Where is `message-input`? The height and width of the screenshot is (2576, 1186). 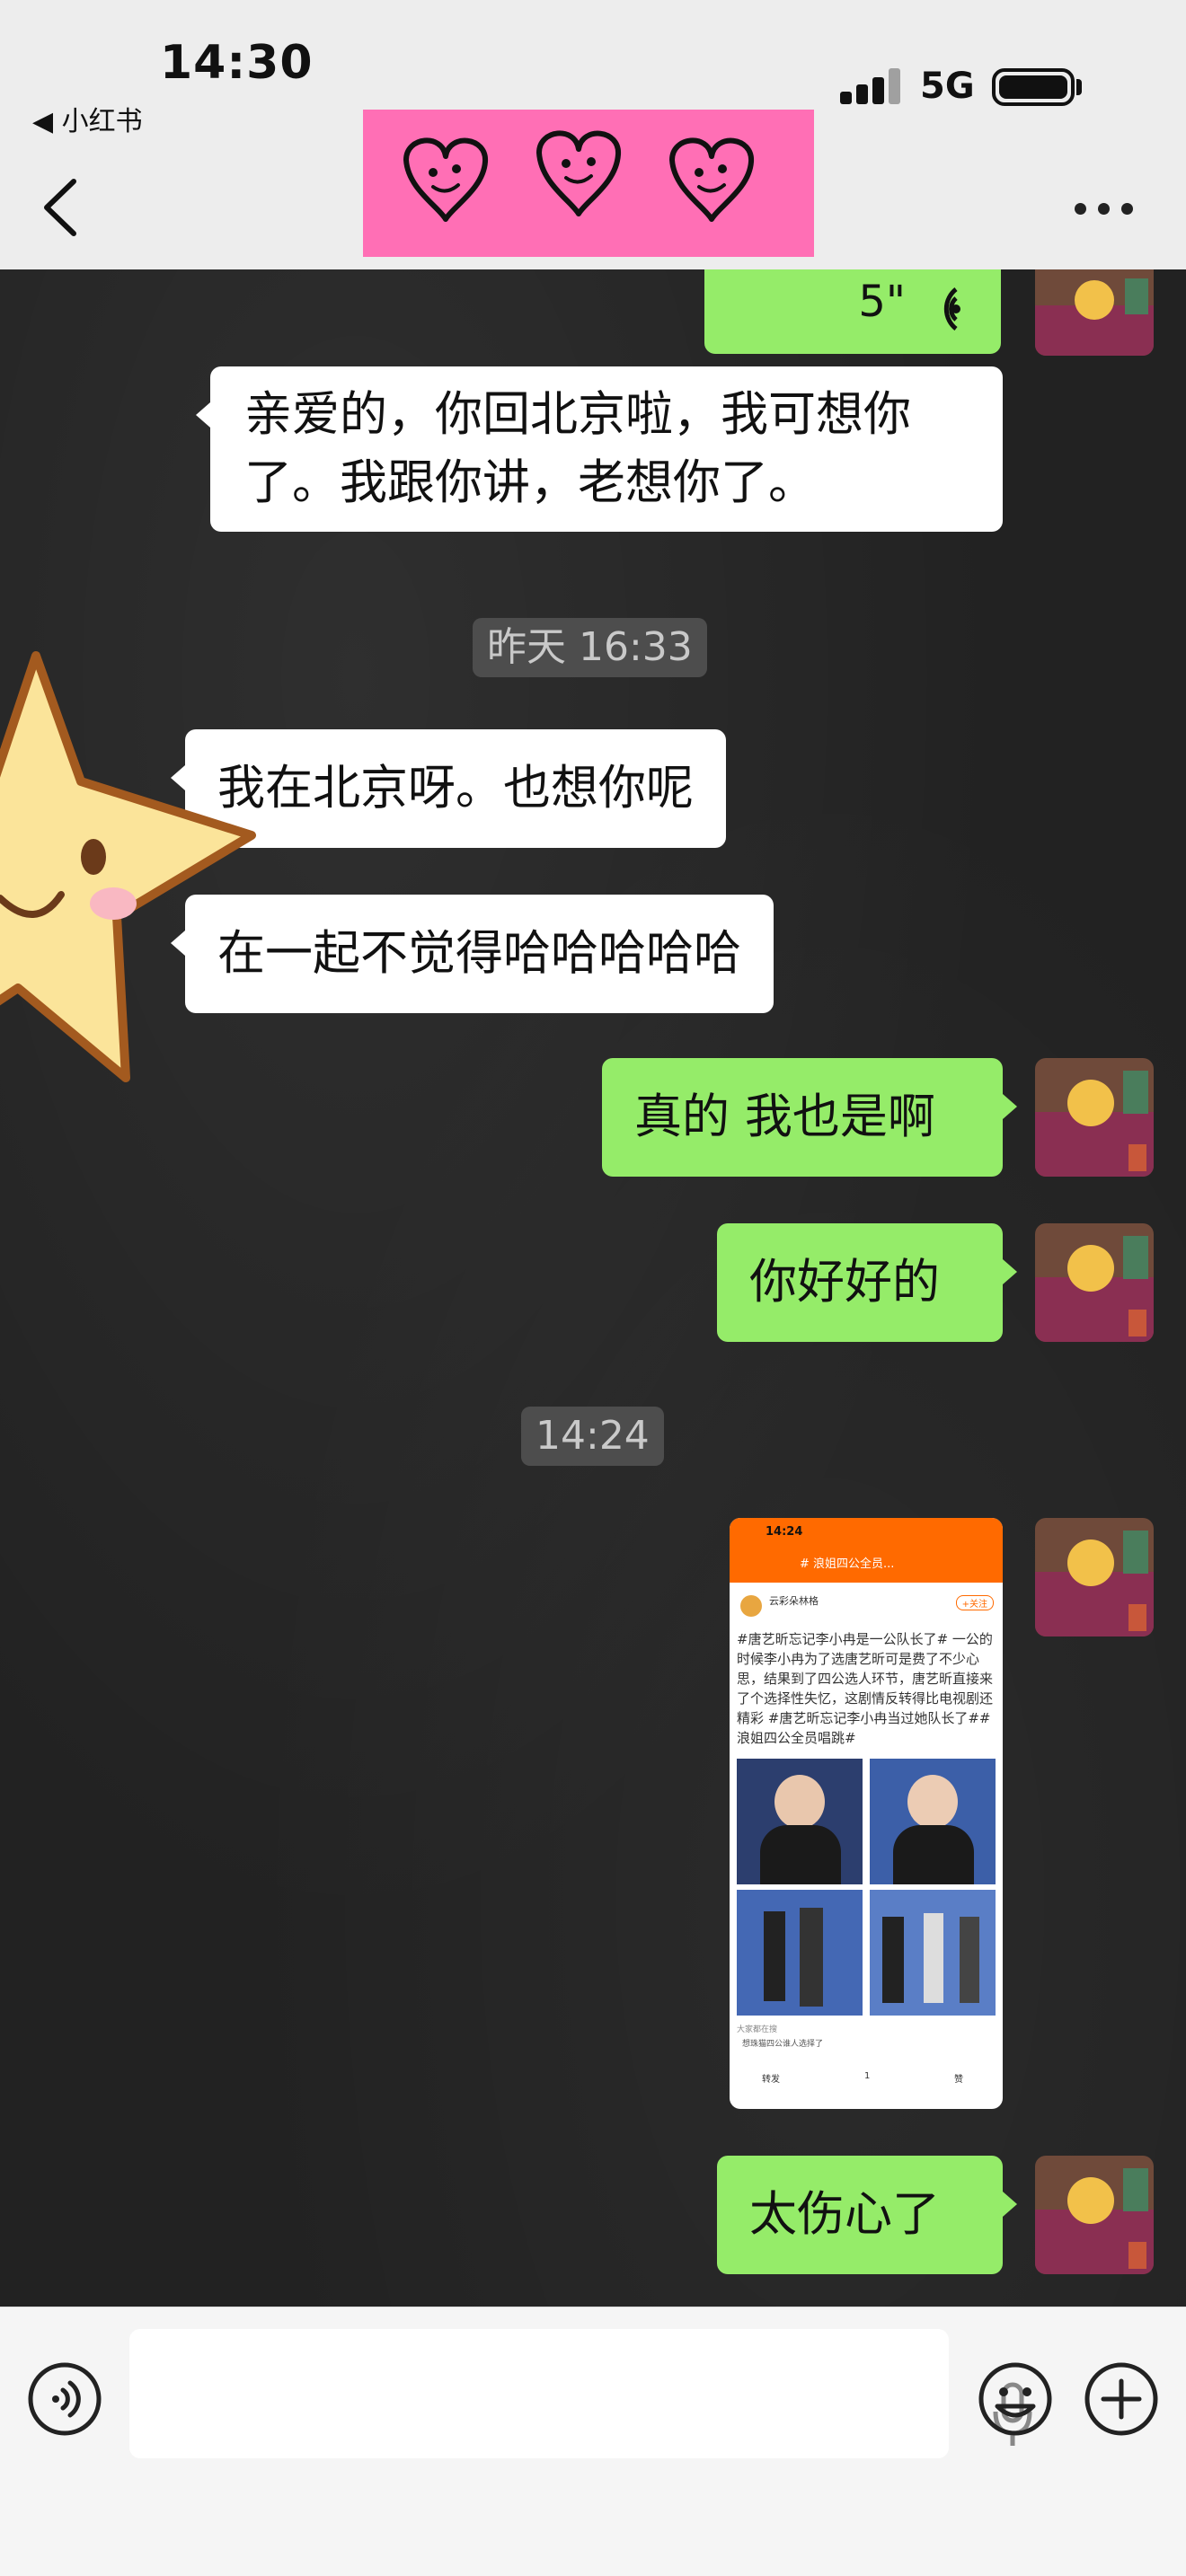
message-input is located at coordinates (580, 2393).